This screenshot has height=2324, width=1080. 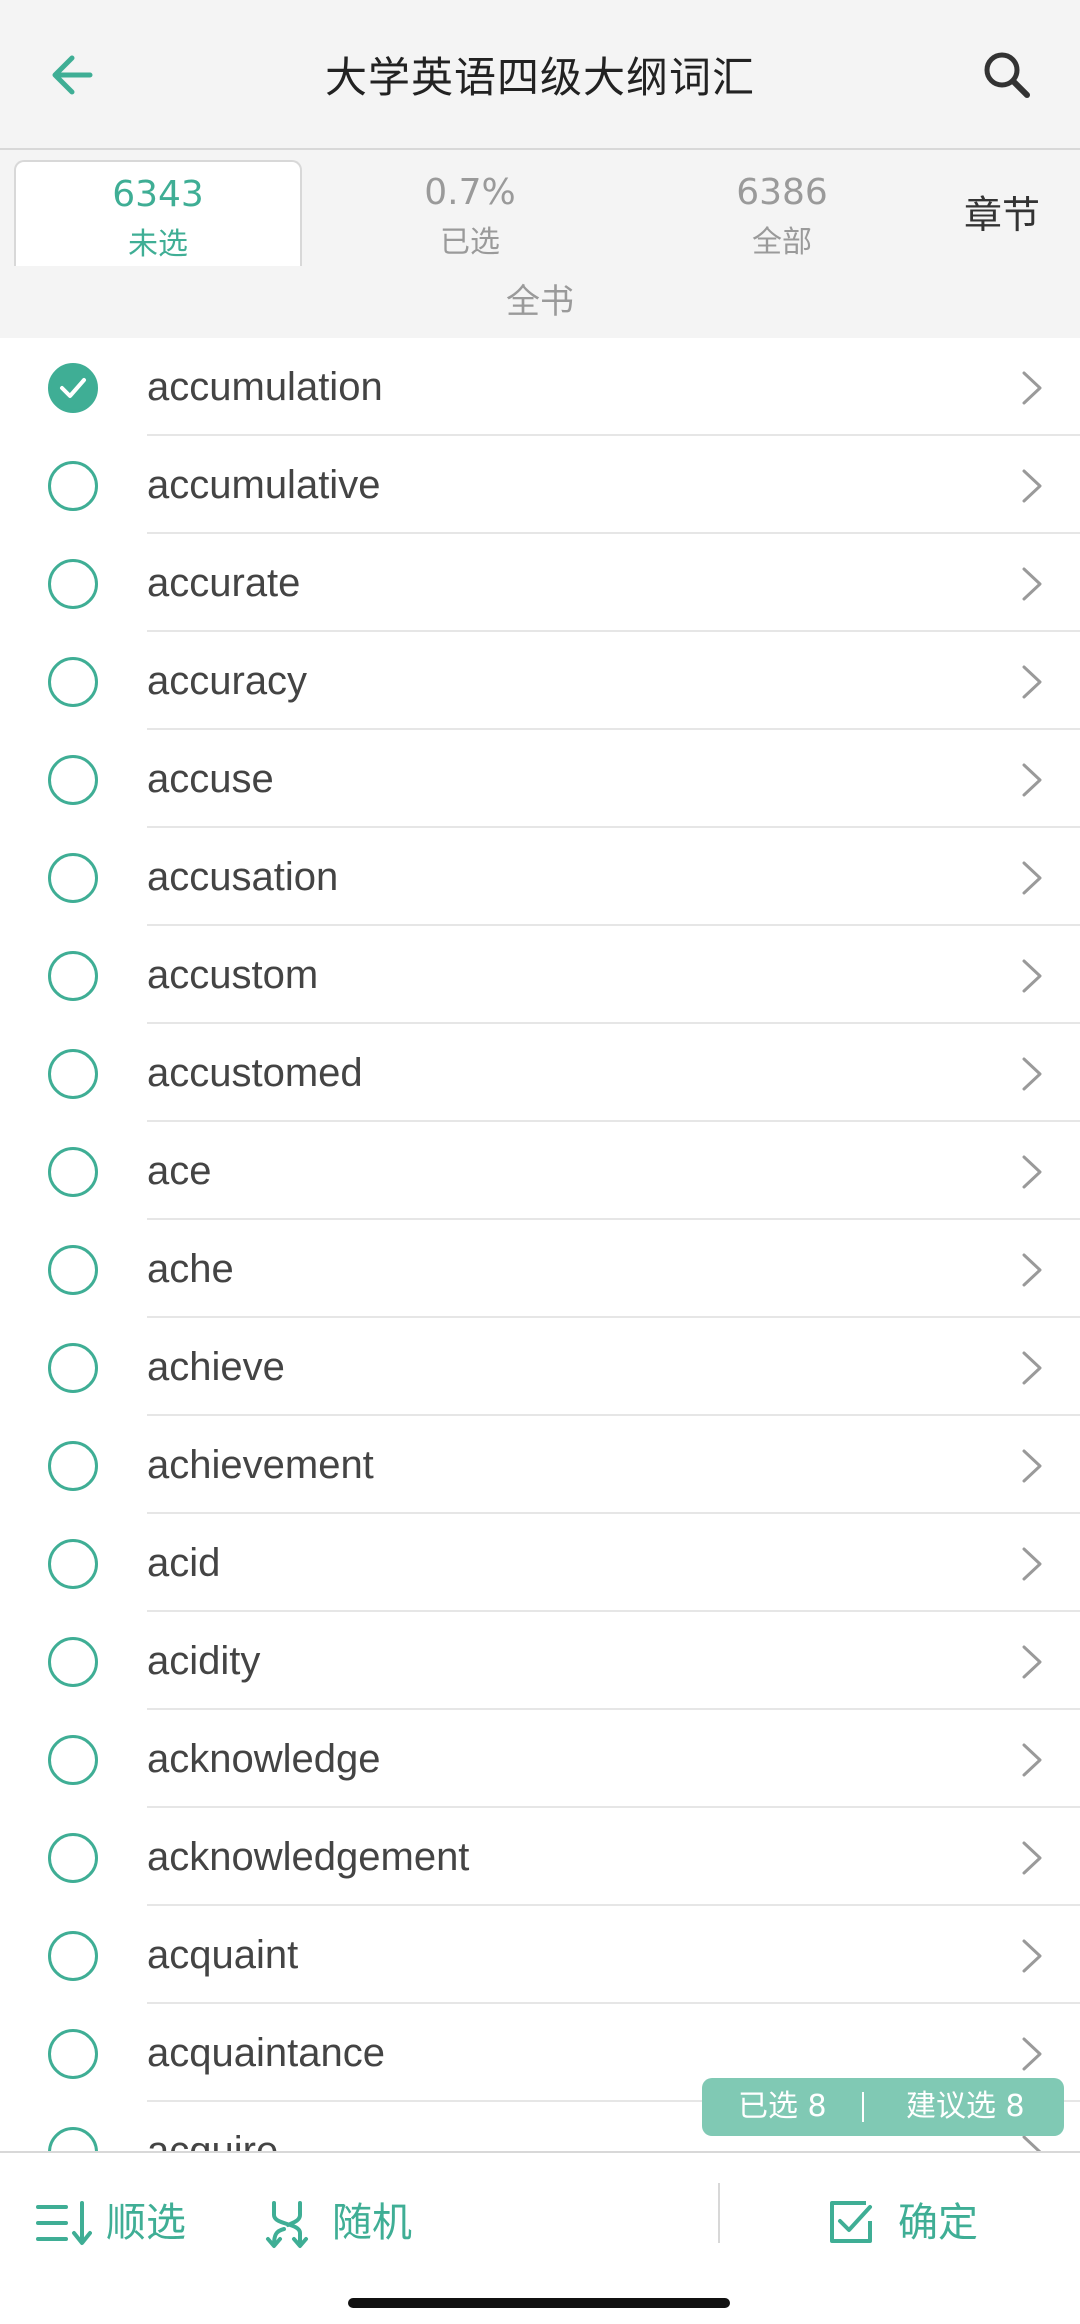 I want to click on word-text: ace, so click(x=179, y=1171).